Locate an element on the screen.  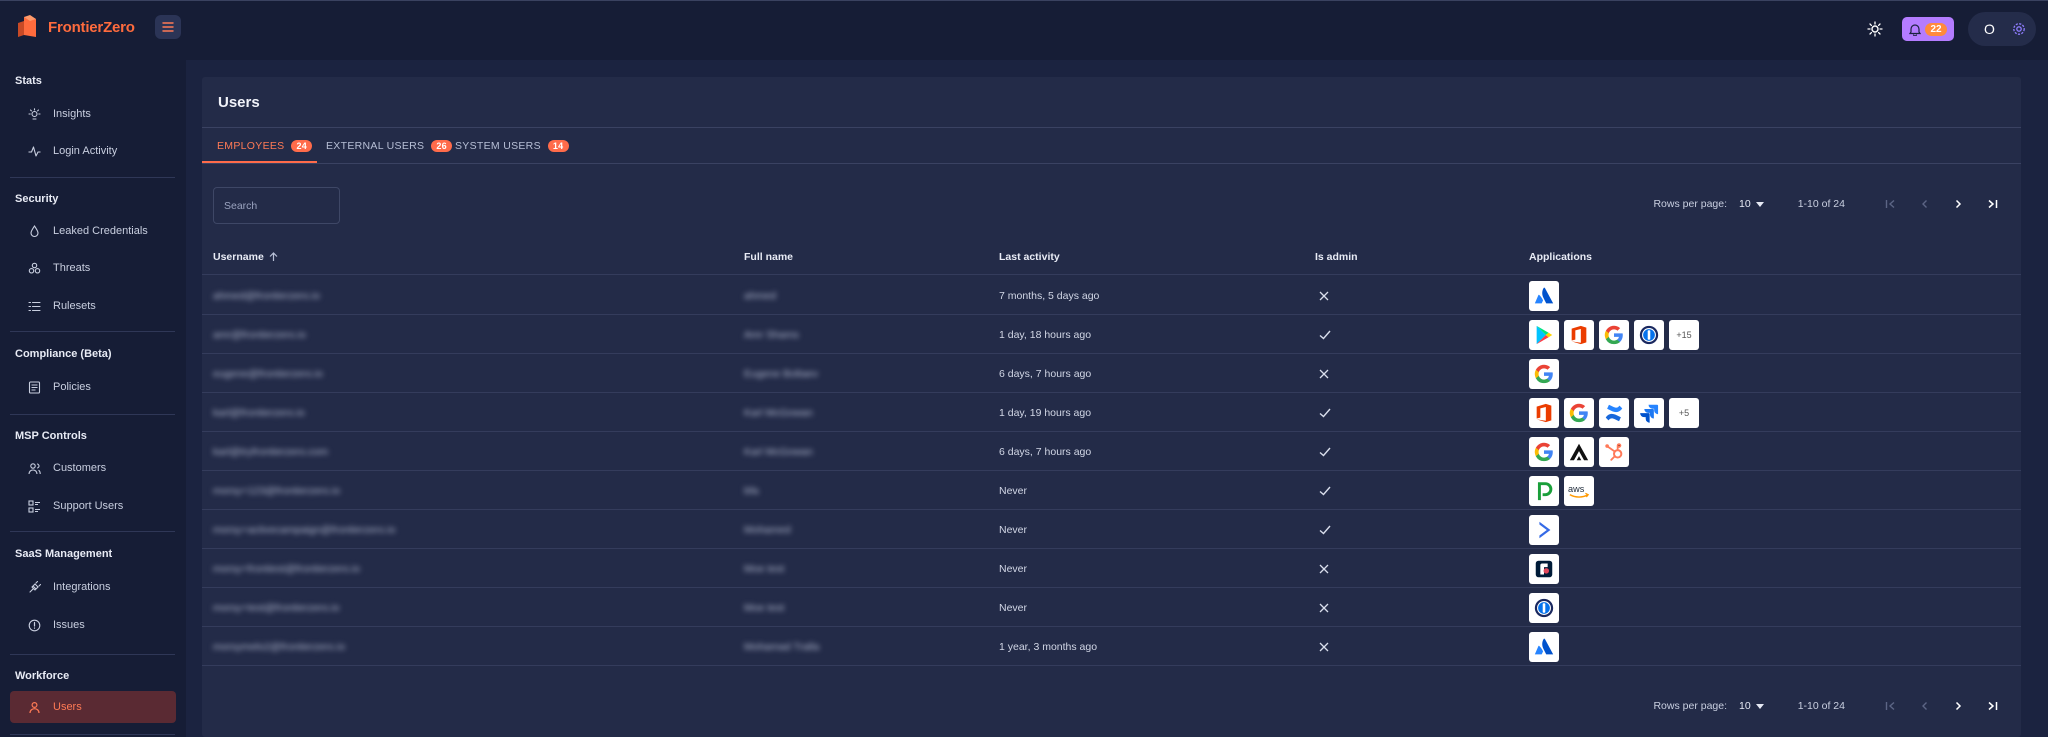
sidebar-item-integrations: Integrations is located at coordinates (93, 587).